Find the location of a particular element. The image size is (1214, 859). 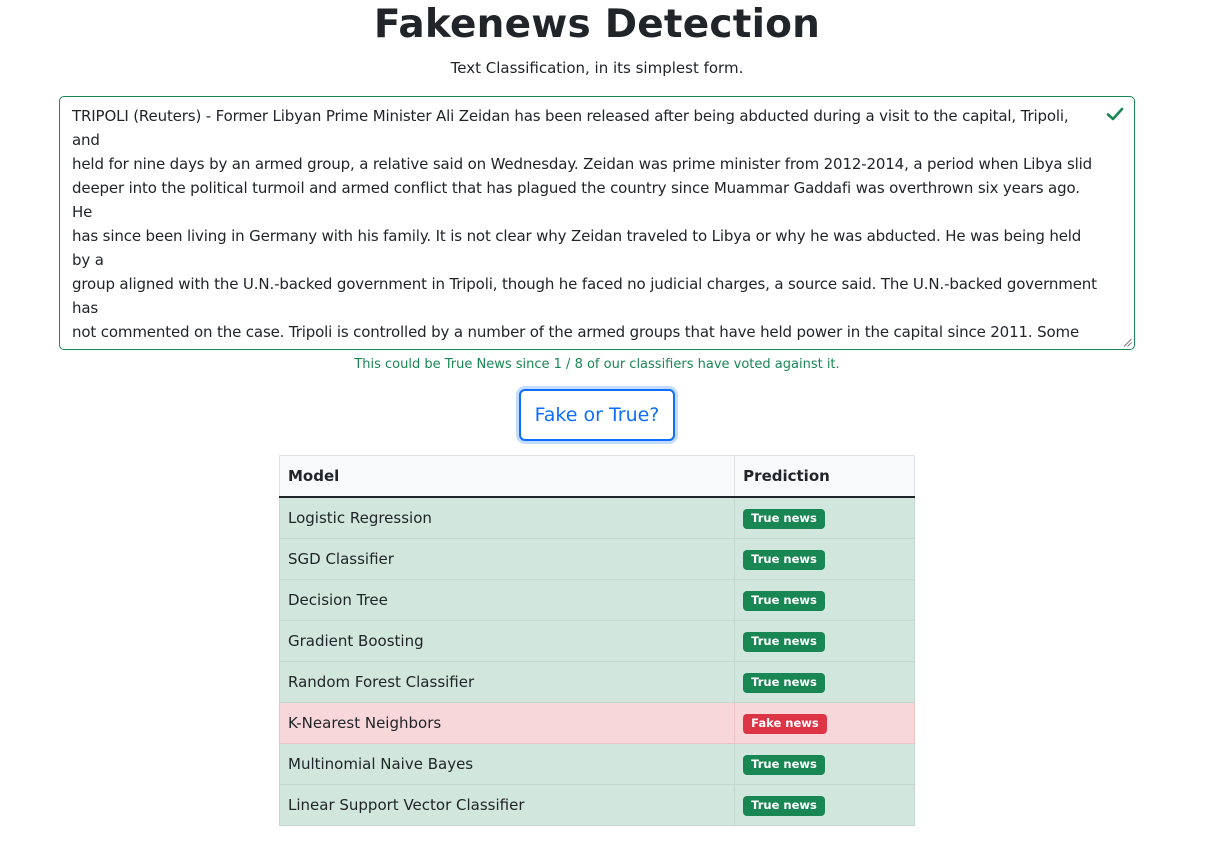

column-header-model: Model is located at coordinates (507, 476).